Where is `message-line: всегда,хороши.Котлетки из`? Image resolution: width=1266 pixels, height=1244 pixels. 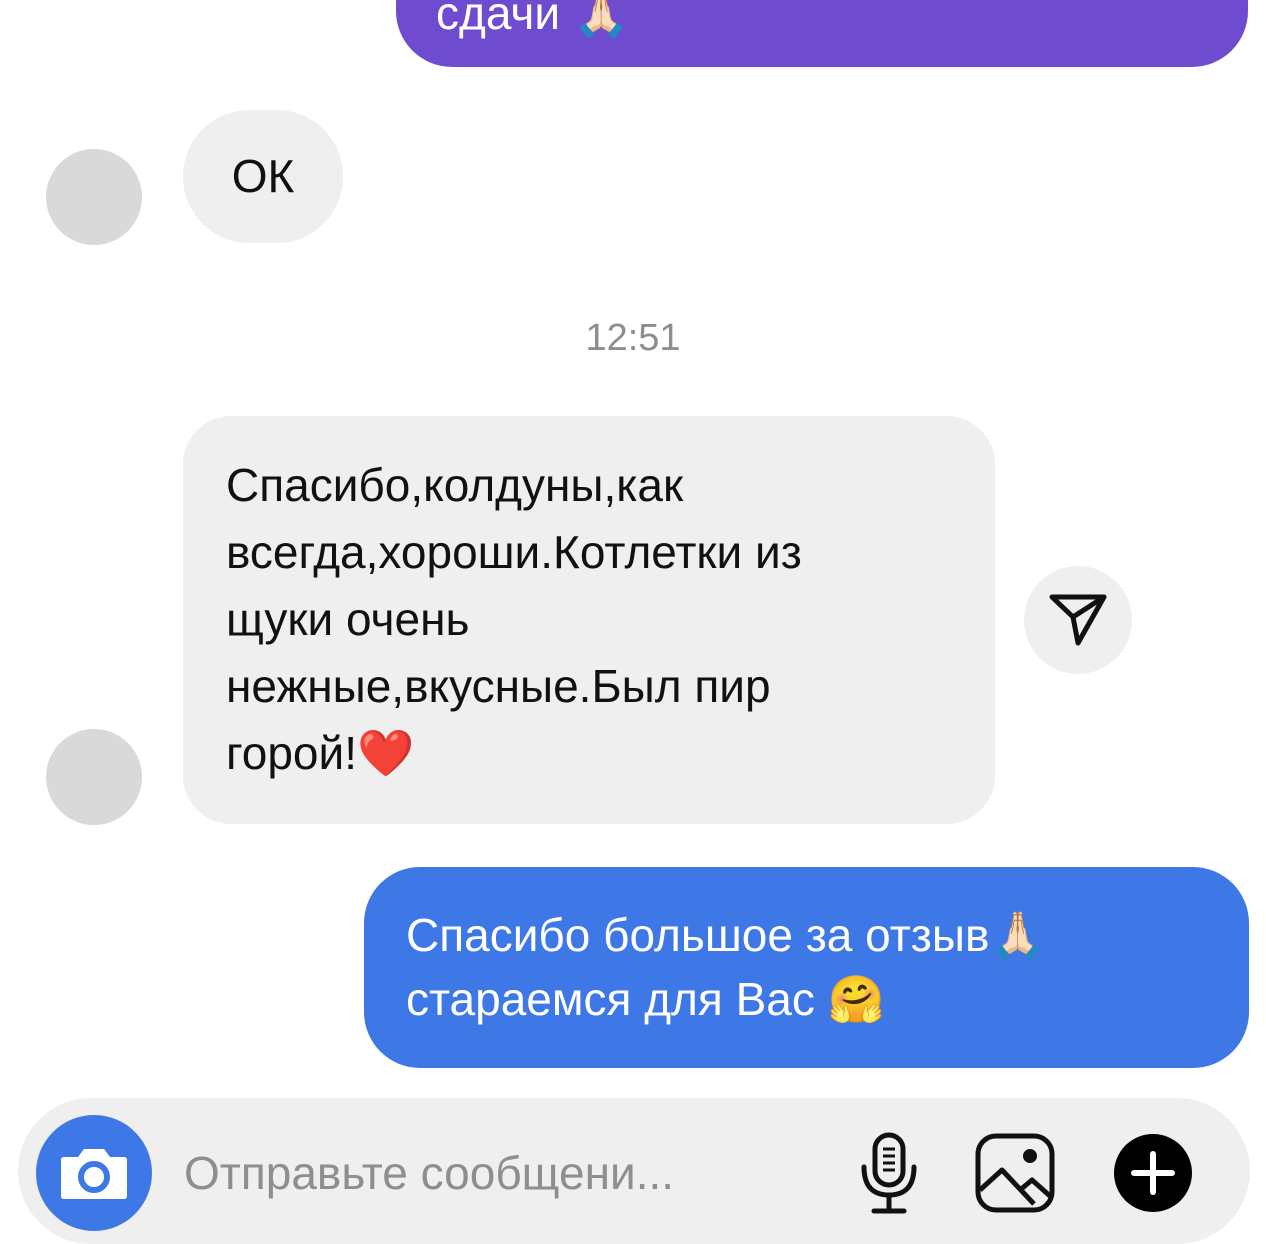 message-line: всегда,хороши.Котлетки из is located at coordinates (514, 552).